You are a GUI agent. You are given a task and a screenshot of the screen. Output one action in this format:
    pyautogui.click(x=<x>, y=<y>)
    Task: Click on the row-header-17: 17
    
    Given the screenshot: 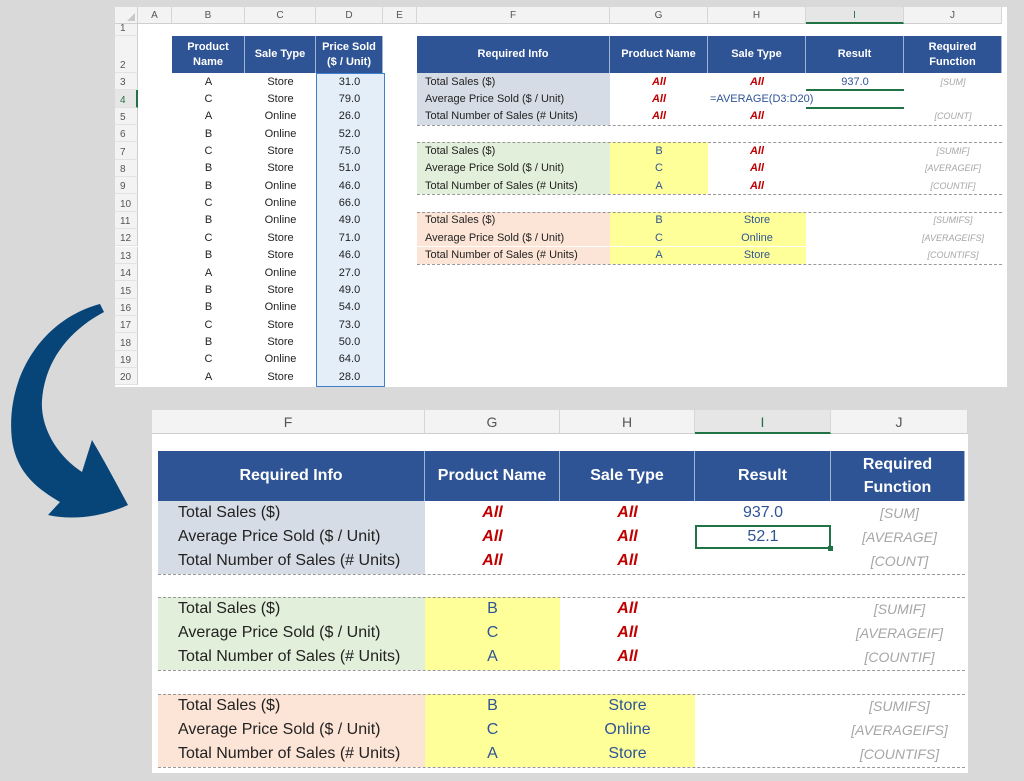 What is the action you would take?
    pyautogui.click(x=126, y=324)
    